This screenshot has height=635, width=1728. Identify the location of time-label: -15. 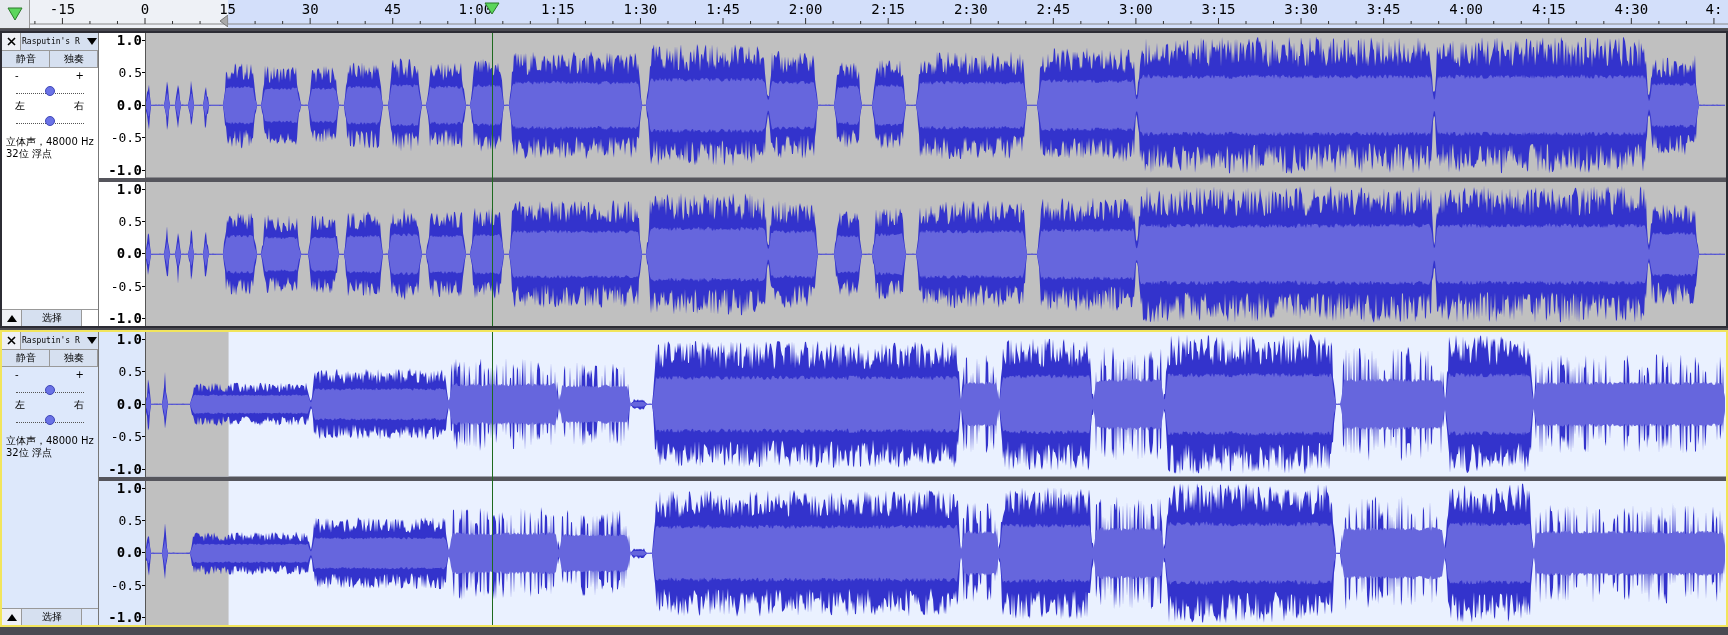
(62, 9).